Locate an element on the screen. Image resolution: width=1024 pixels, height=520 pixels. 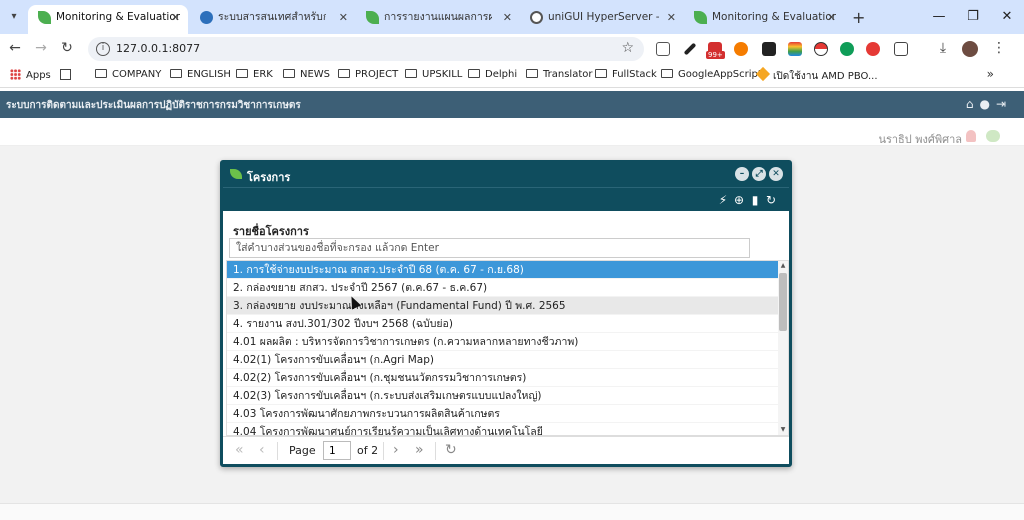
close-window-icon: ✕ is located at coordinates (1007, 17).